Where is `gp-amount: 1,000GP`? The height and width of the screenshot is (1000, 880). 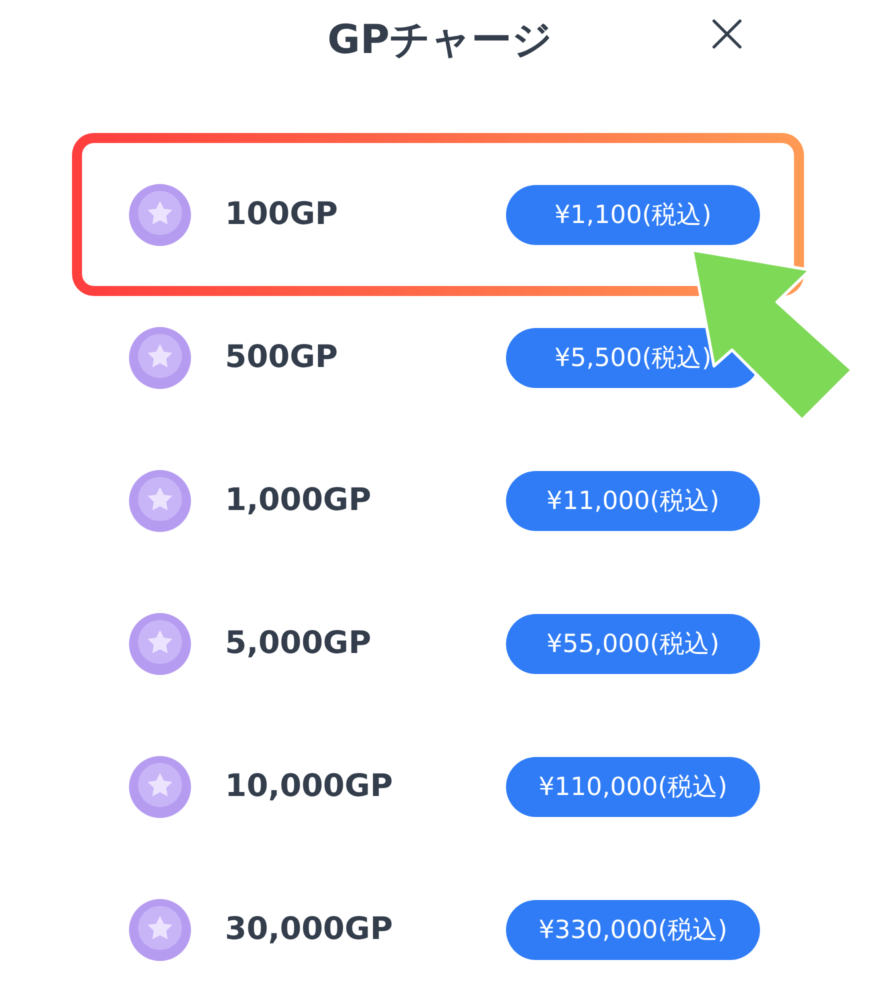
gp-amount: 1,000GP is located at coordinates (298, 500).